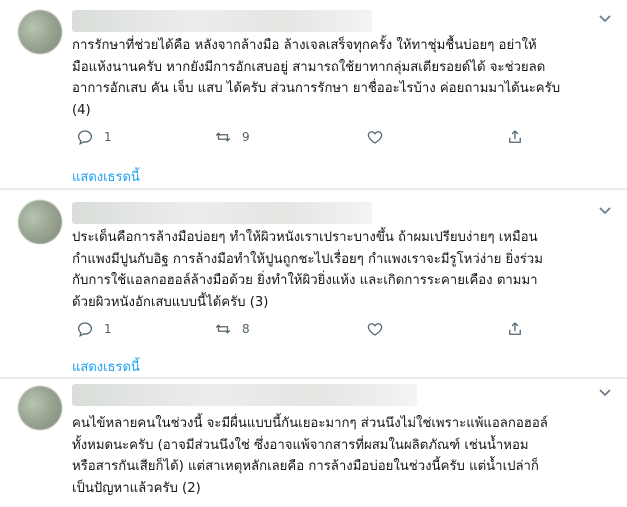  Describe the element at coordinates (232, 329) in the screenshot. I see `retweet-button: 8` at that location.